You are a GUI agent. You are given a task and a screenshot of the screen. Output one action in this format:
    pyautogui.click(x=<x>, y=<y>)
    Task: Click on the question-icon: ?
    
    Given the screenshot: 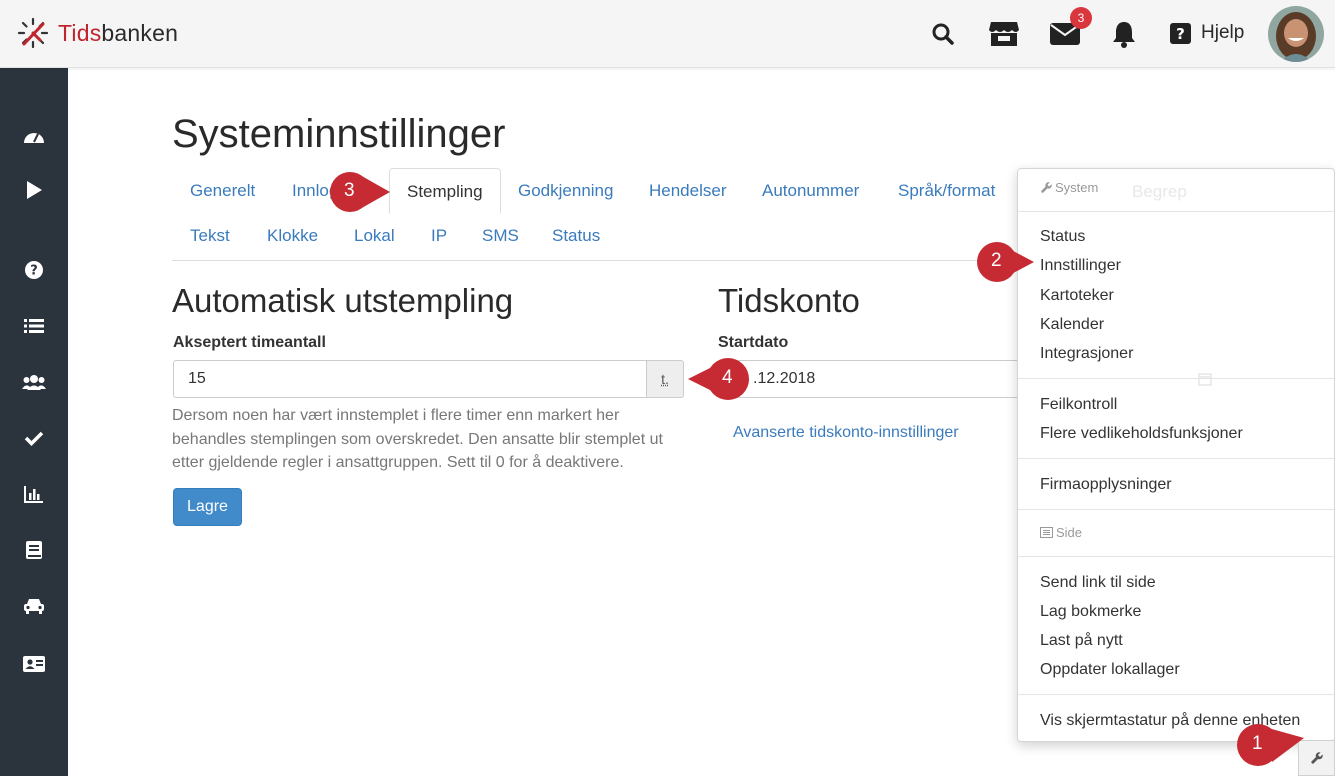 What is the action you would take?
    pyautogui.click(x=1180, y=33)
    